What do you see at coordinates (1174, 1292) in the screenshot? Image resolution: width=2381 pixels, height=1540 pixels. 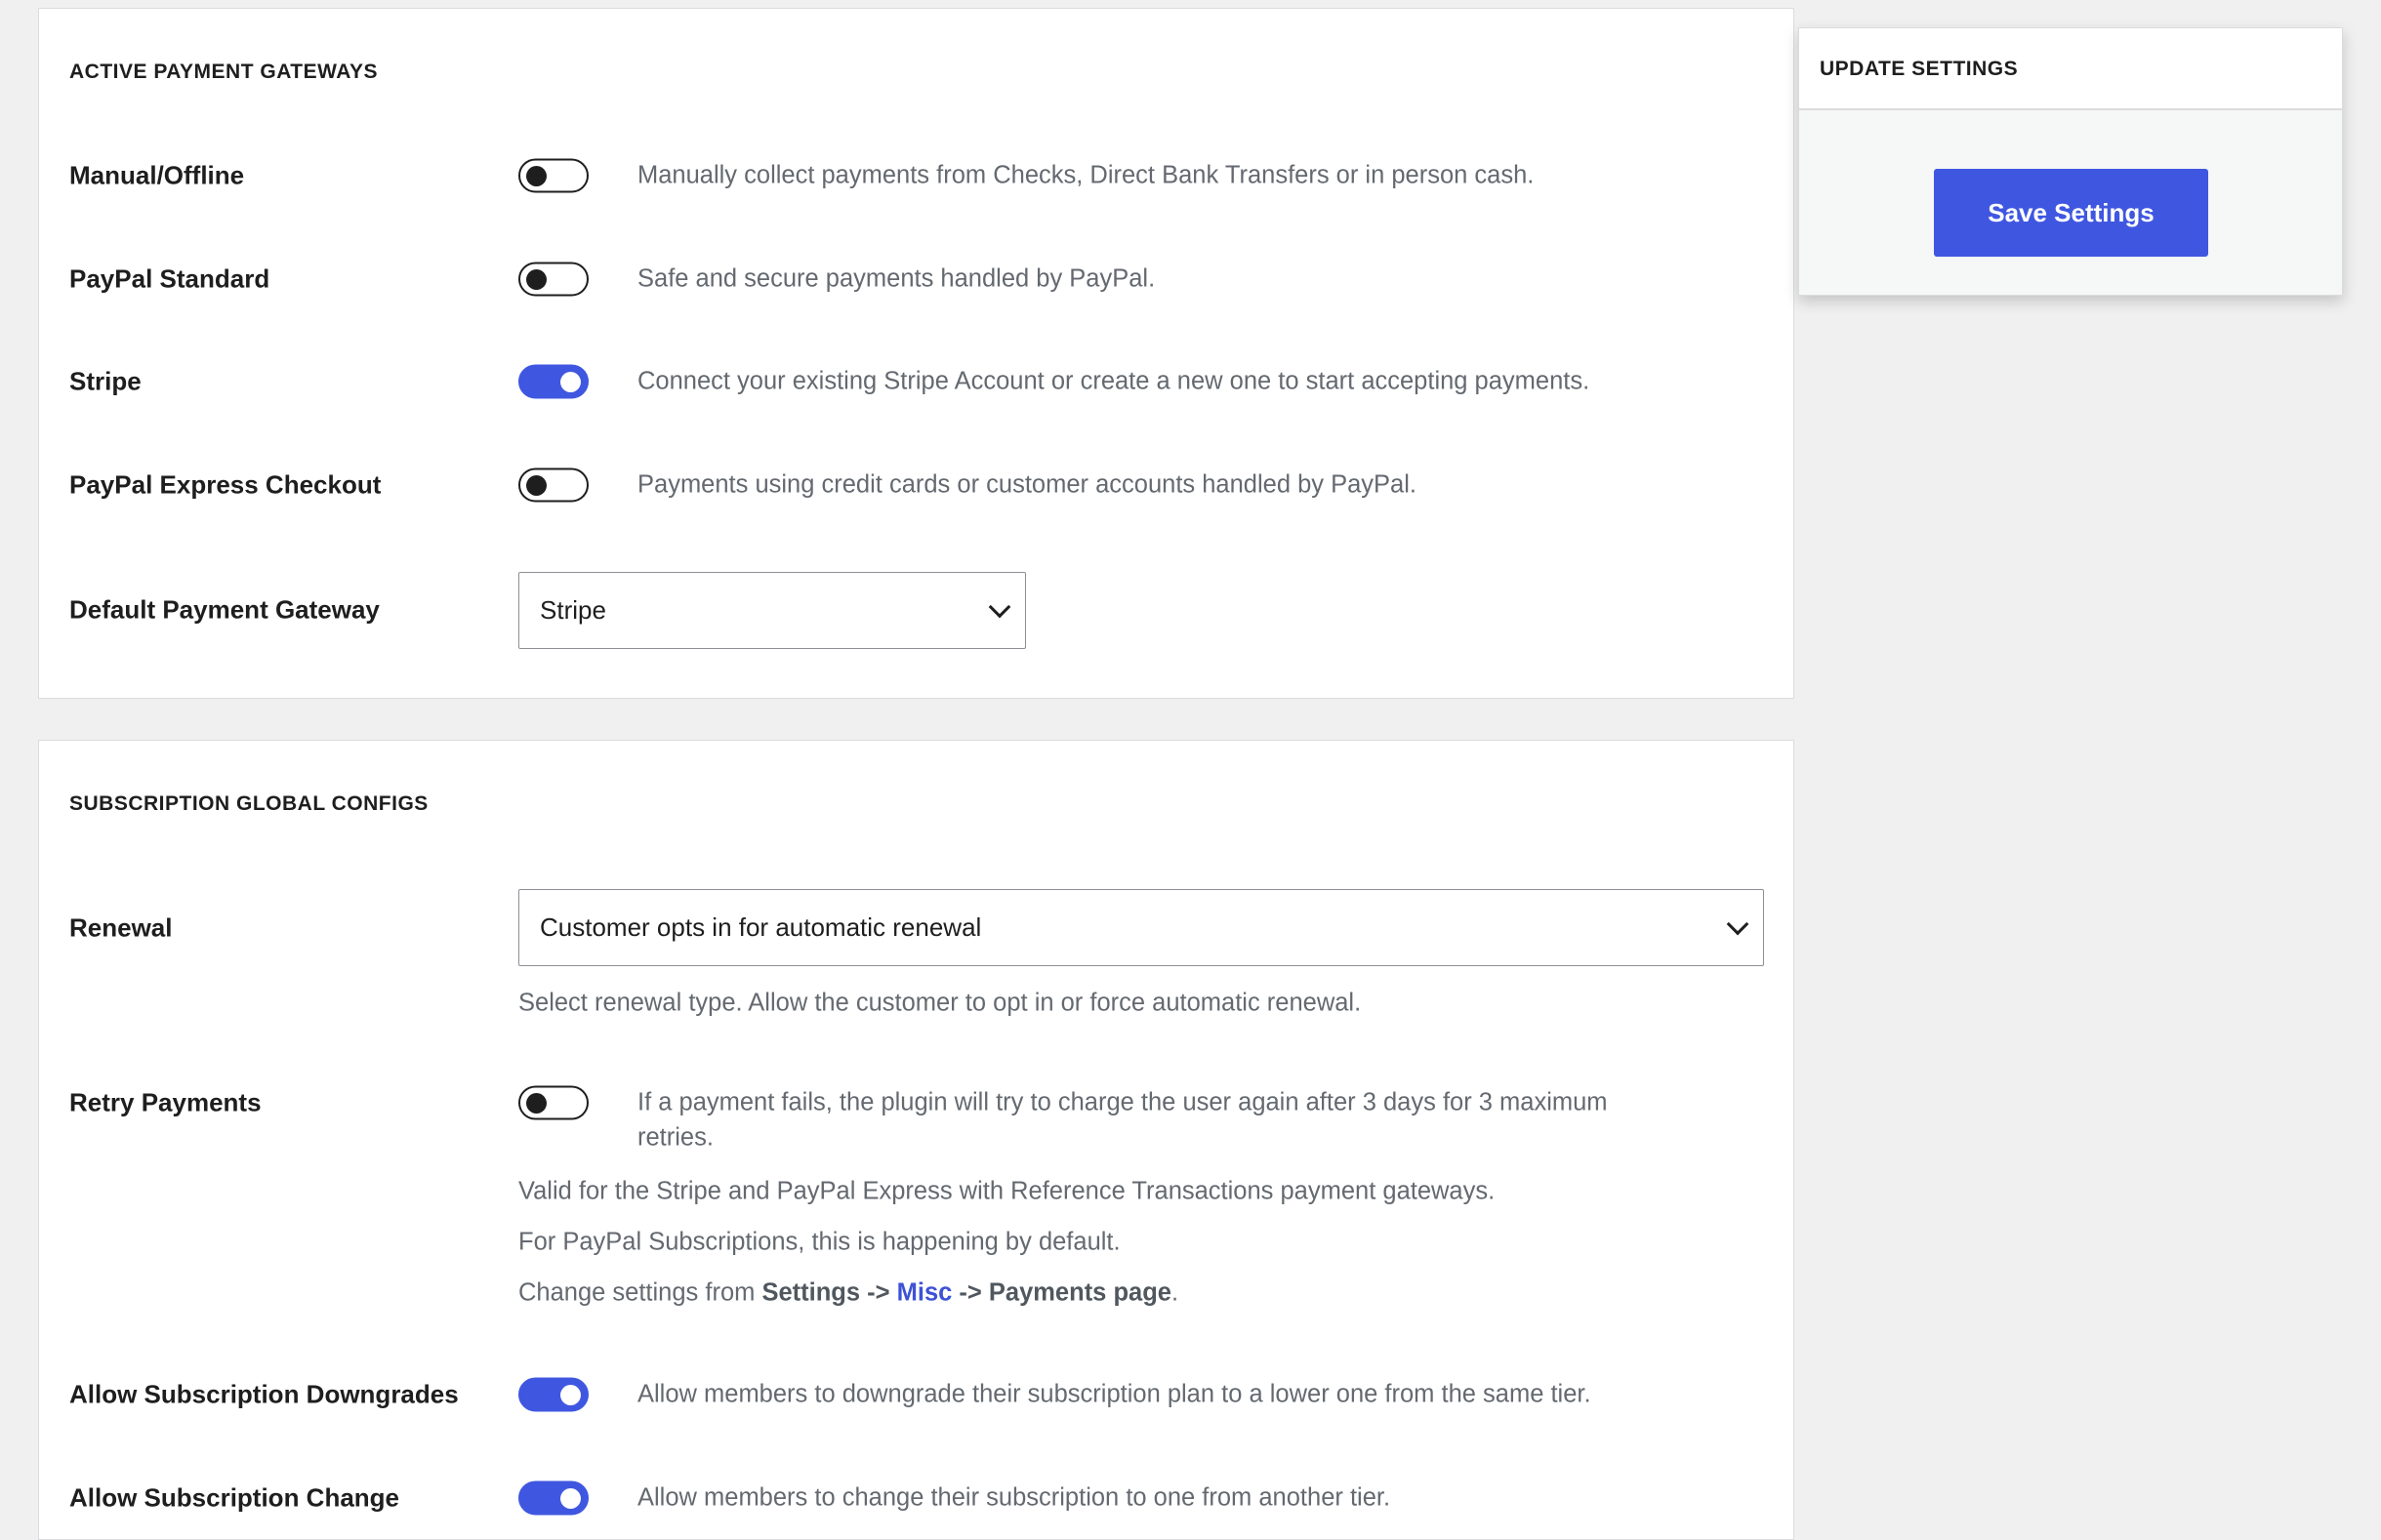 I see `note-suffix: .` at bounding box center [1174, 1292].